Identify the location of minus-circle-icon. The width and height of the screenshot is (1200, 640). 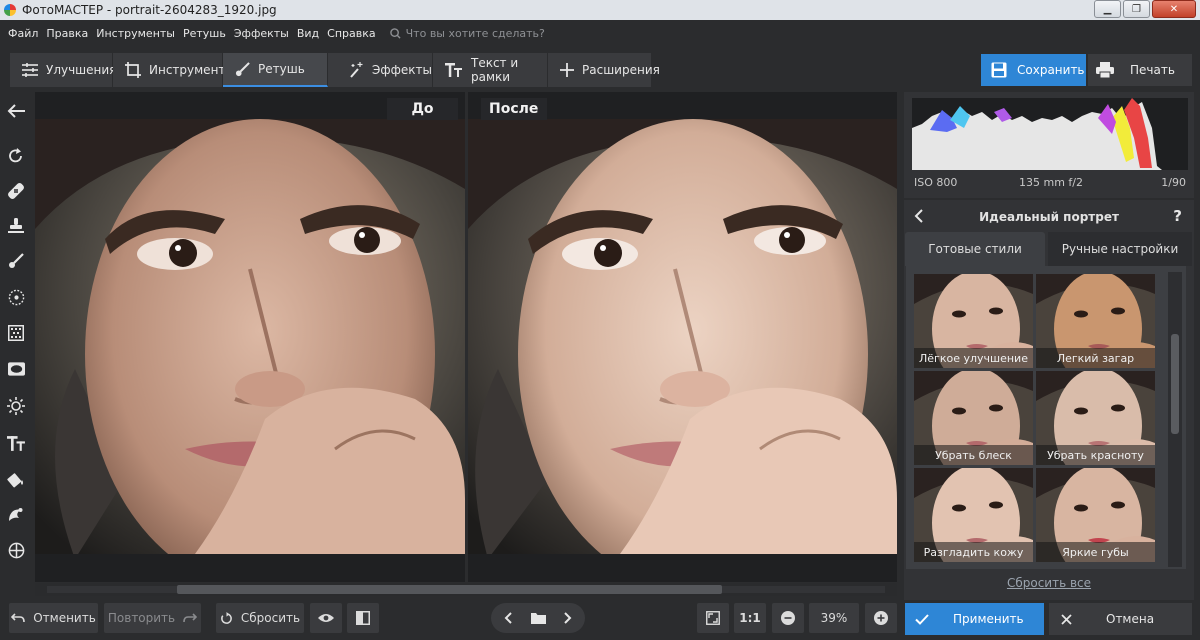
(788, 618).